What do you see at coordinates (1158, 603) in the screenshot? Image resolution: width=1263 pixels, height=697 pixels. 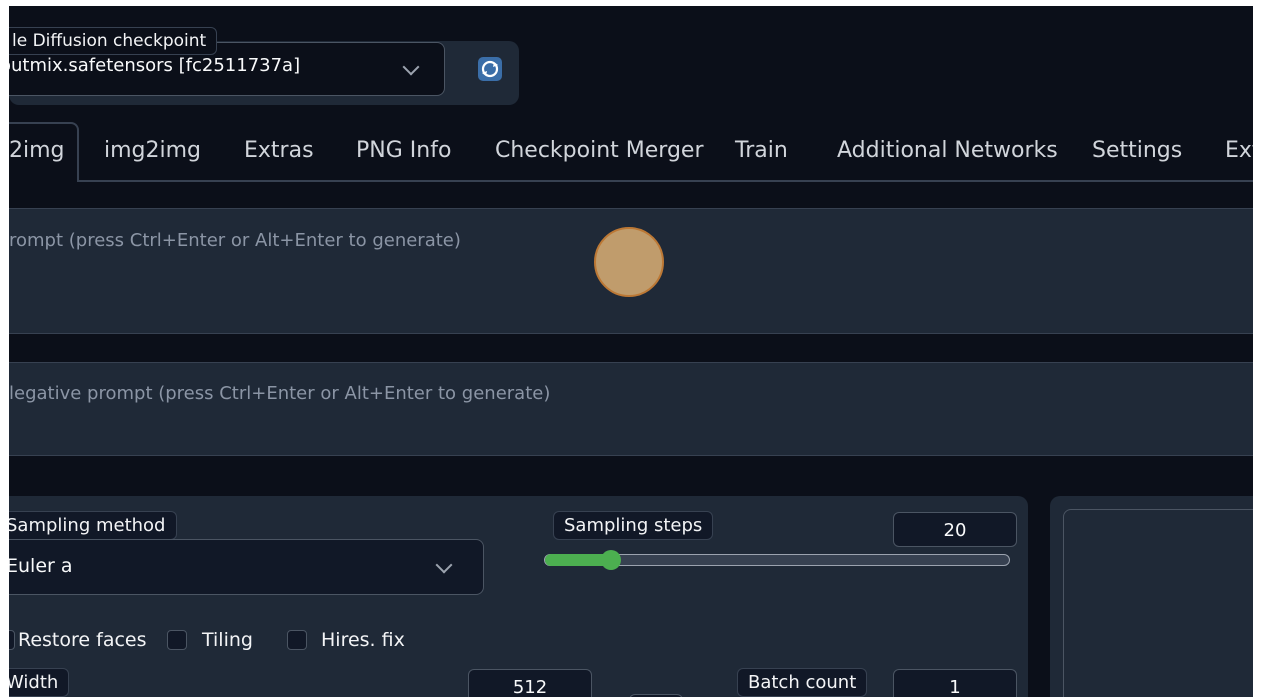 I see `output-gallery` at bounding box center [1158, 603].